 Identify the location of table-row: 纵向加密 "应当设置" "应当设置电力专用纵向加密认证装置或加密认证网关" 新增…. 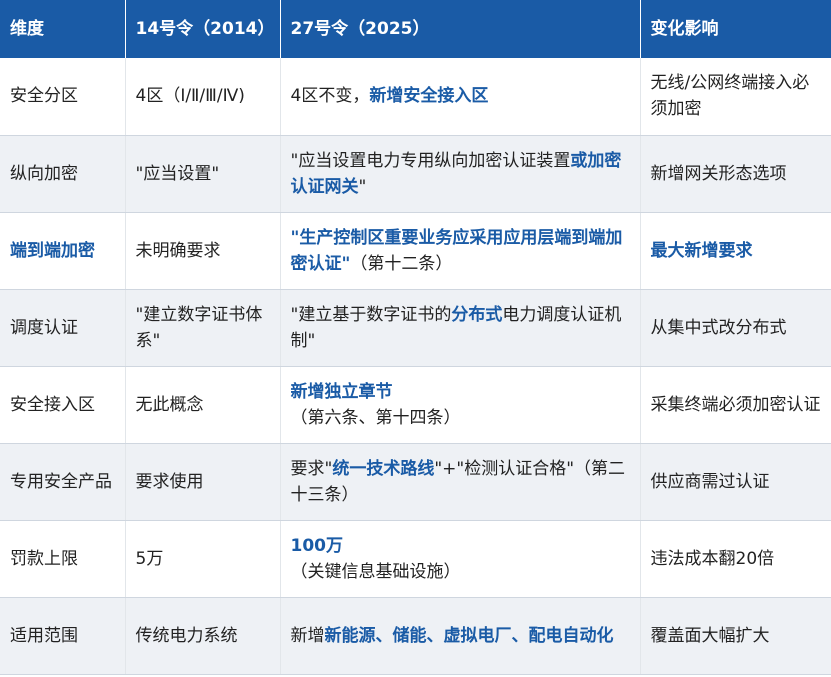
(415, 174).